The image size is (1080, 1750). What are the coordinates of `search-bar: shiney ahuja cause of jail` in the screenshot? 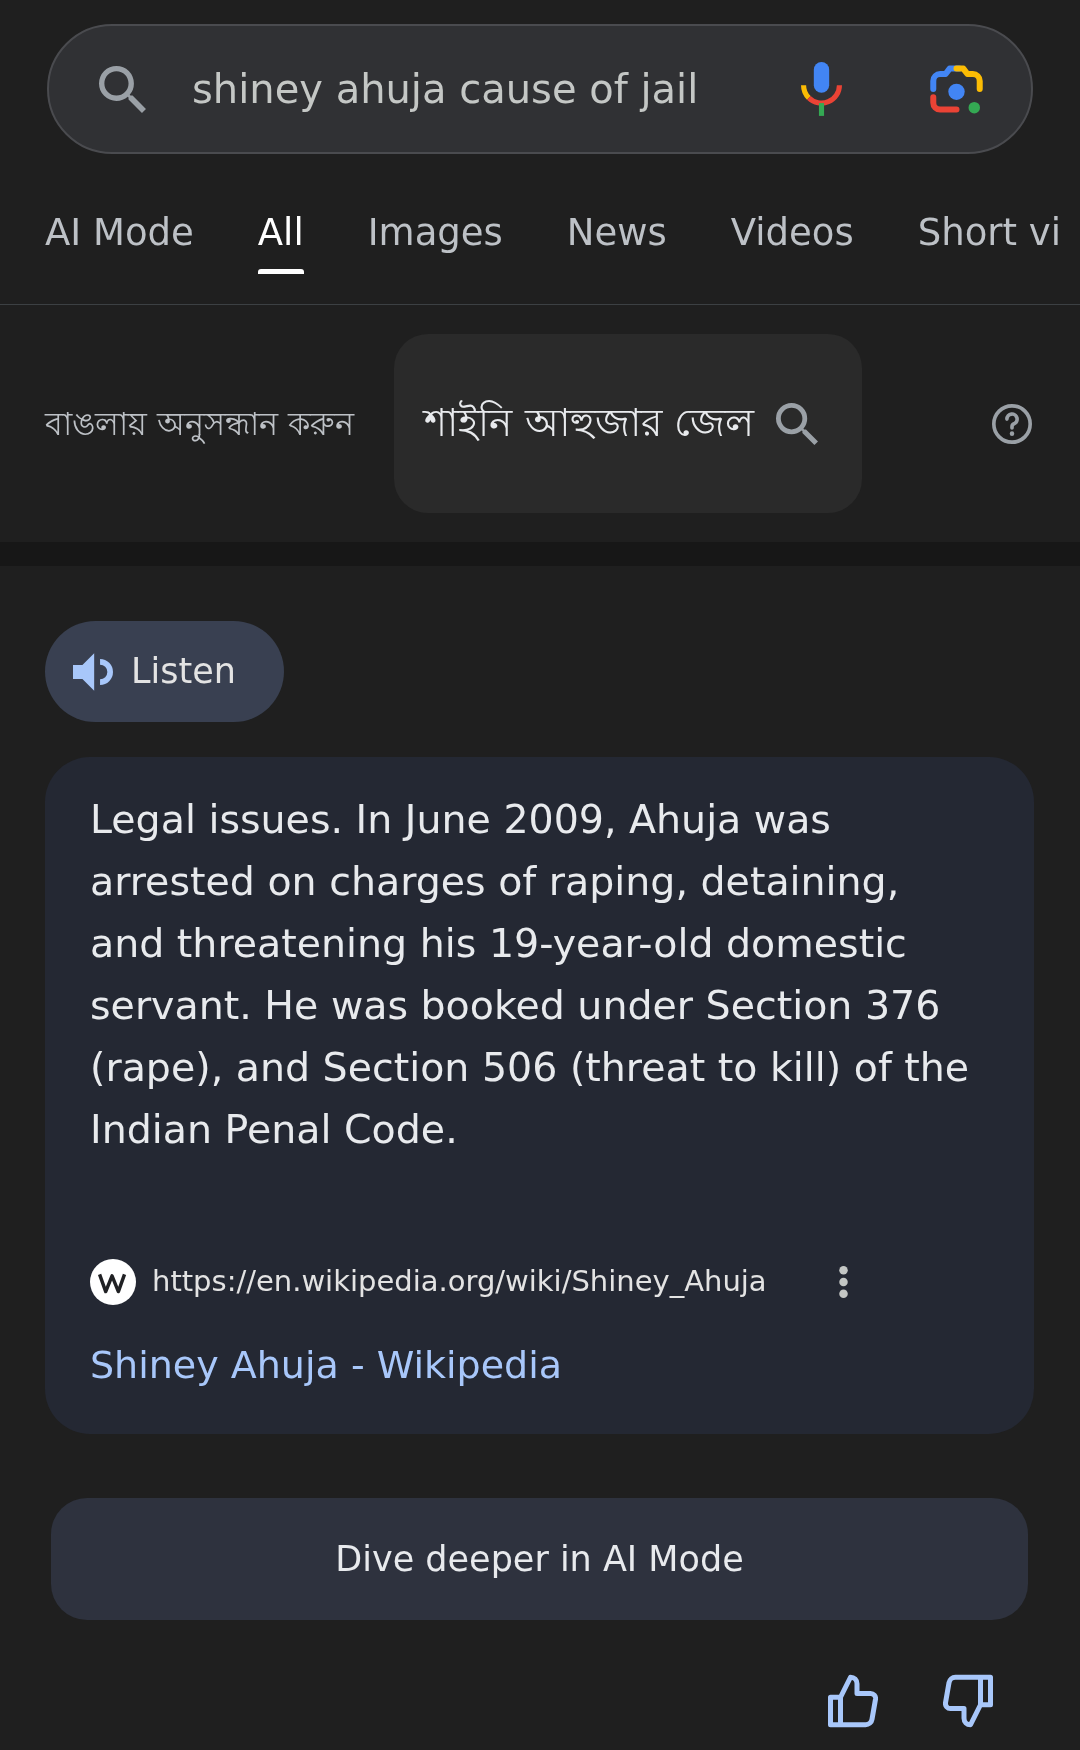 It's located at (540, 89).